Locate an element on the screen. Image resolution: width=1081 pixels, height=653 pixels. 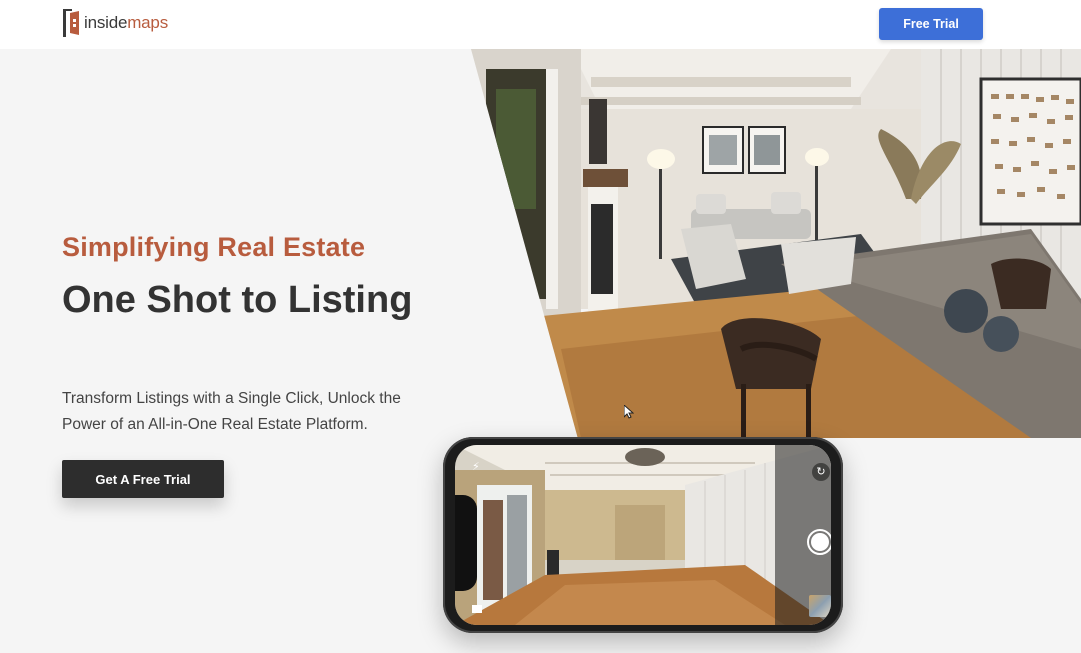
get-free-trial-button: Get A Free Trial is located at coordinates (143, 479).